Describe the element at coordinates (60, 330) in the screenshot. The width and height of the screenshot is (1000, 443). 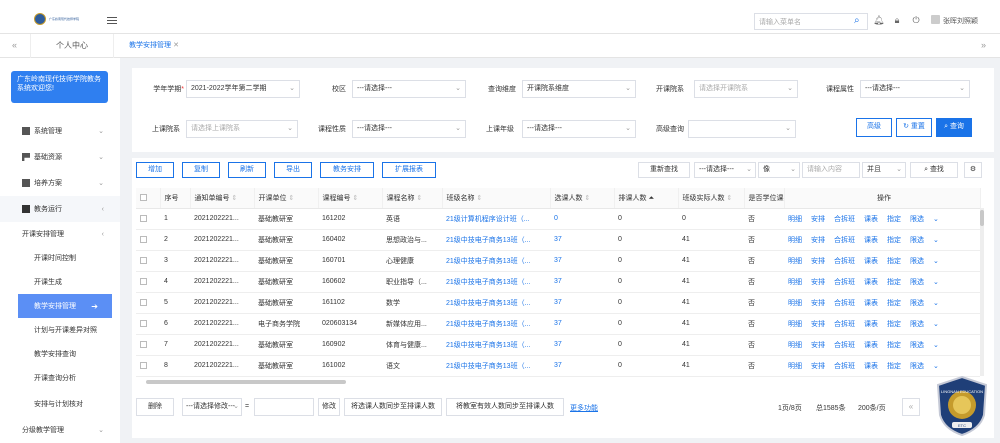
I see `sidebar-item-plan-diff: 计划与开课差异对照` at that location.